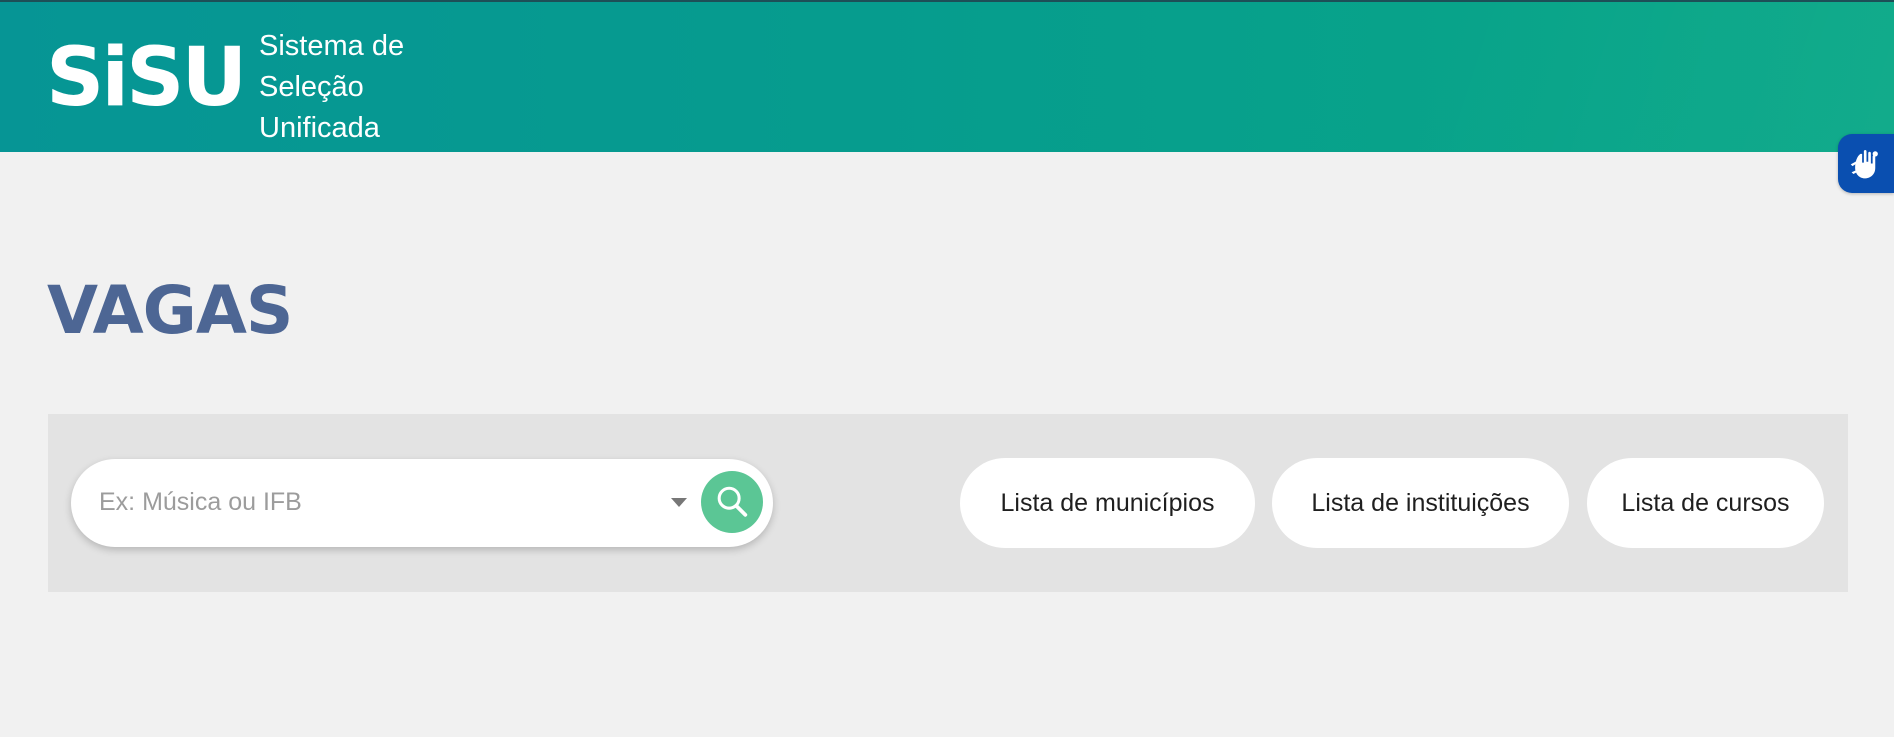 The image size is (1894, 737). What do you see at coordinates (332, 46) in the screenshot?
I see `system-name-line-1: Sistema de` at bounding box center [332, 46].